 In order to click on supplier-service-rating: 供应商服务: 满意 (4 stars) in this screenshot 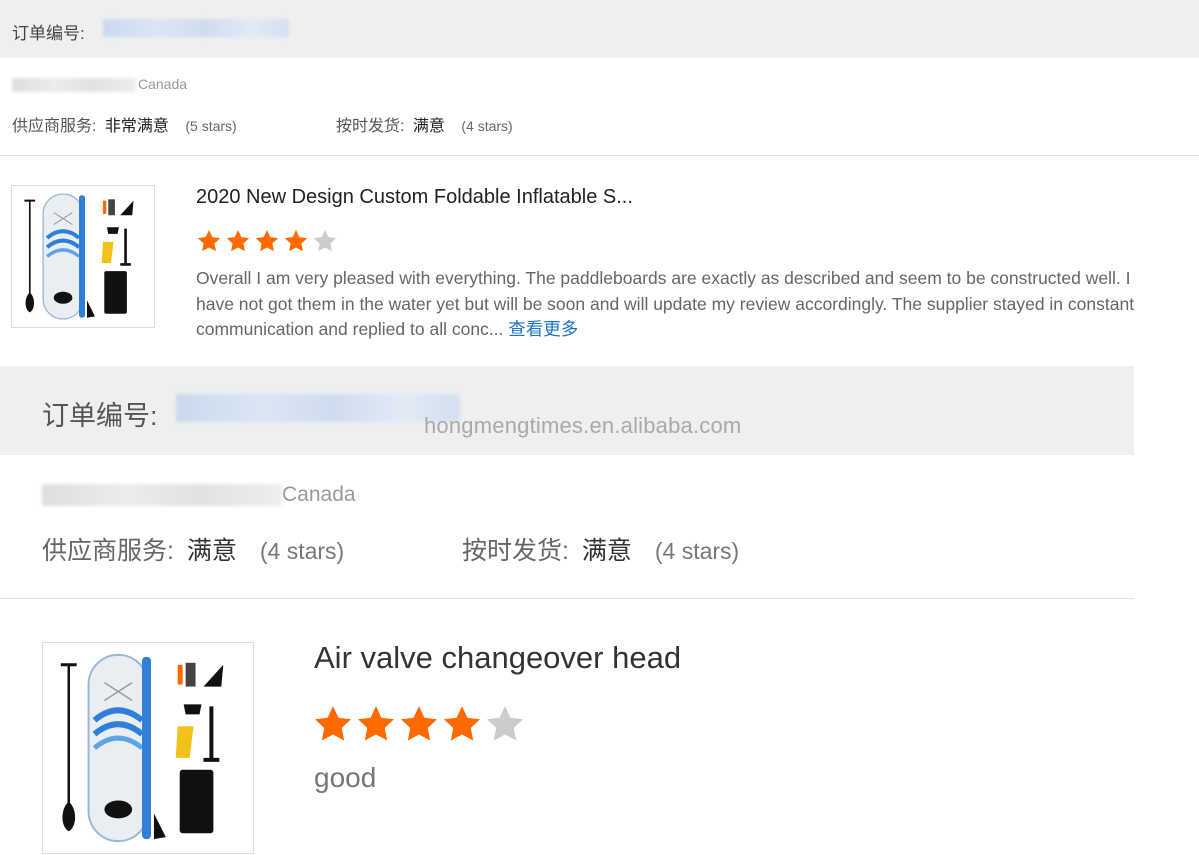, I will do `click(193, 549)`.